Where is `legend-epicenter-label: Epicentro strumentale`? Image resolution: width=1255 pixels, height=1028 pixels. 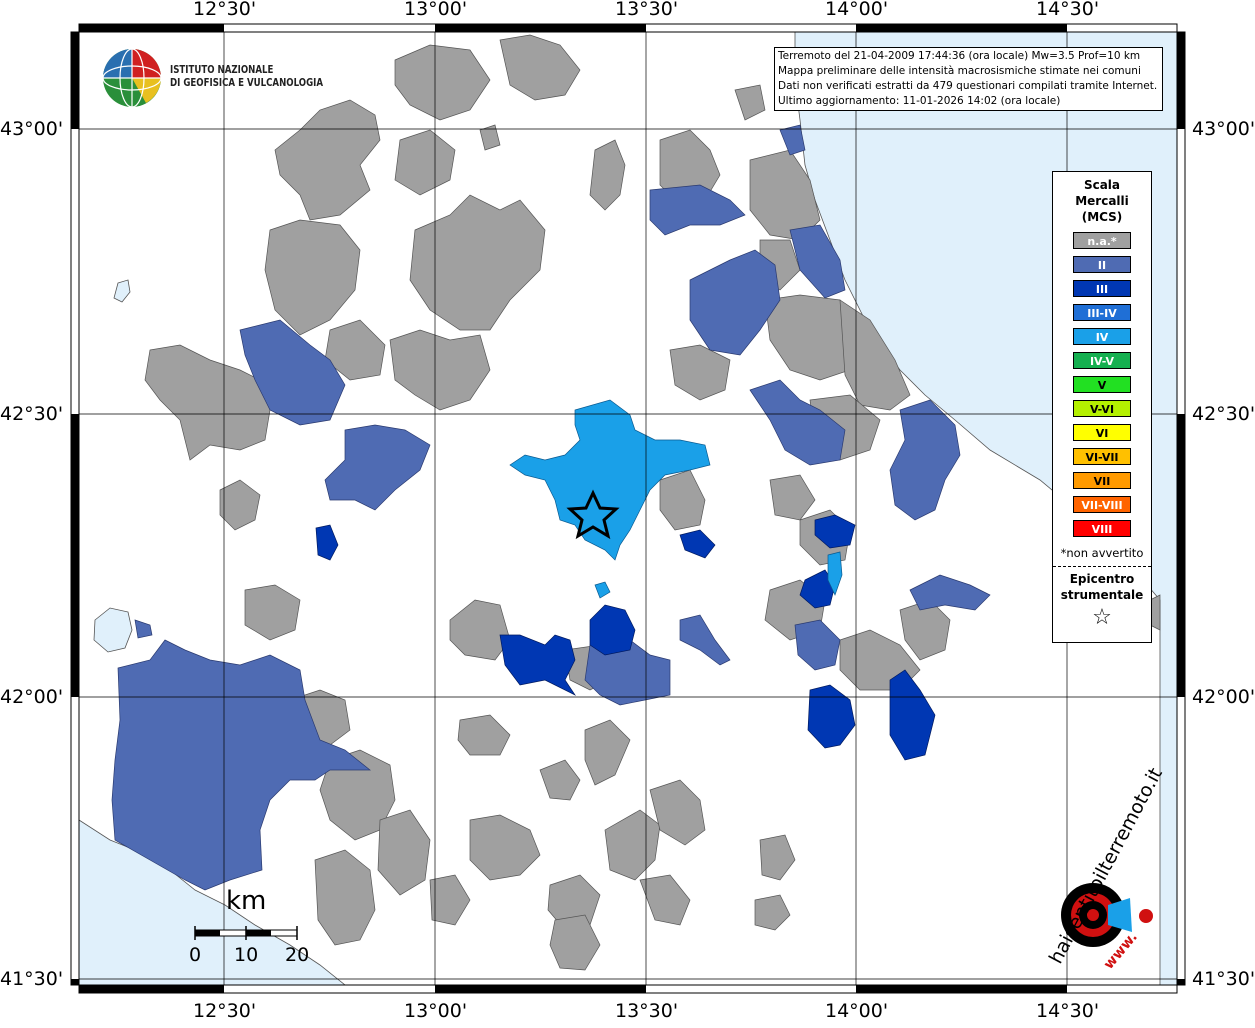 legend-epicenter-label: Epicentro strumentale is located at coordinates (1102, 587).